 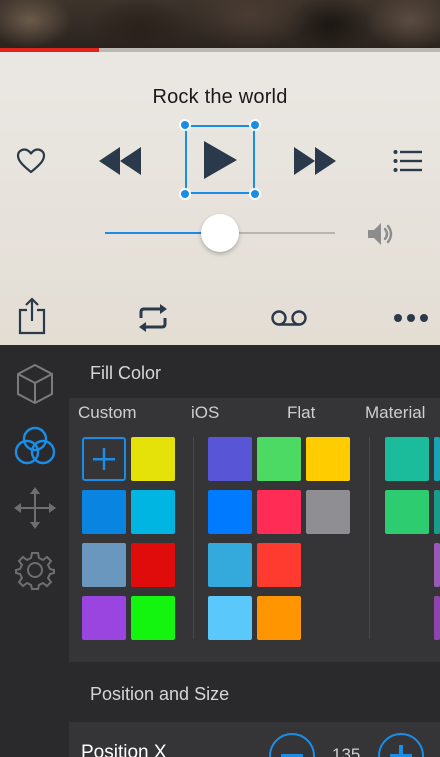 I want to click on move-arrows-icon, so click(x=35, y=508).